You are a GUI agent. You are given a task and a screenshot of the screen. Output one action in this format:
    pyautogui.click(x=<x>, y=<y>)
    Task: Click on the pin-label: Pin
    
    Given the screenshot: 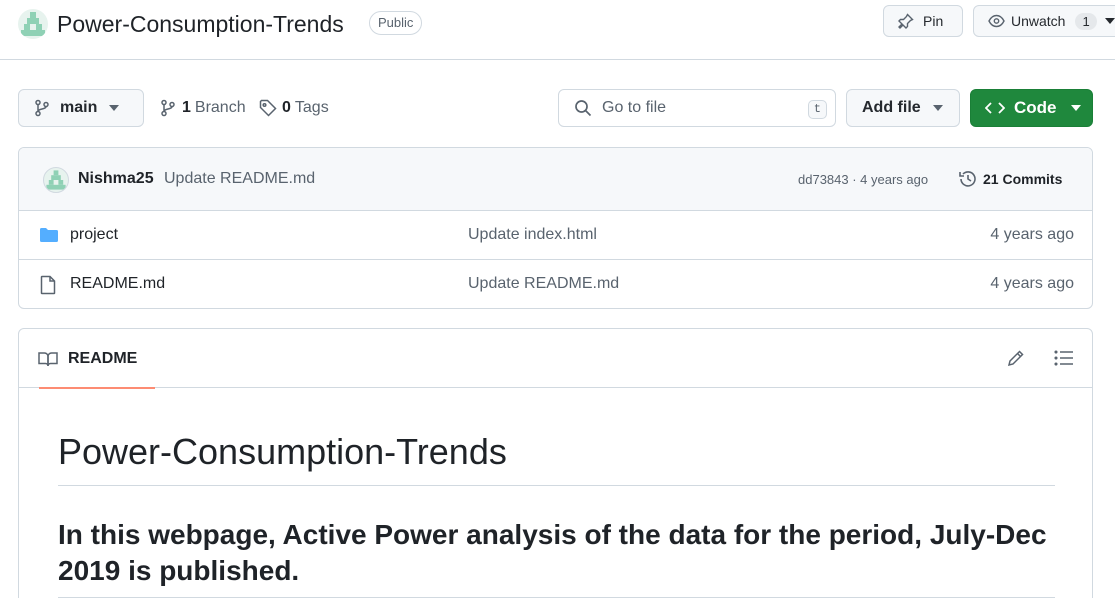 What is the action you would take?
    pyautogui.click(x=933, y=21)
    